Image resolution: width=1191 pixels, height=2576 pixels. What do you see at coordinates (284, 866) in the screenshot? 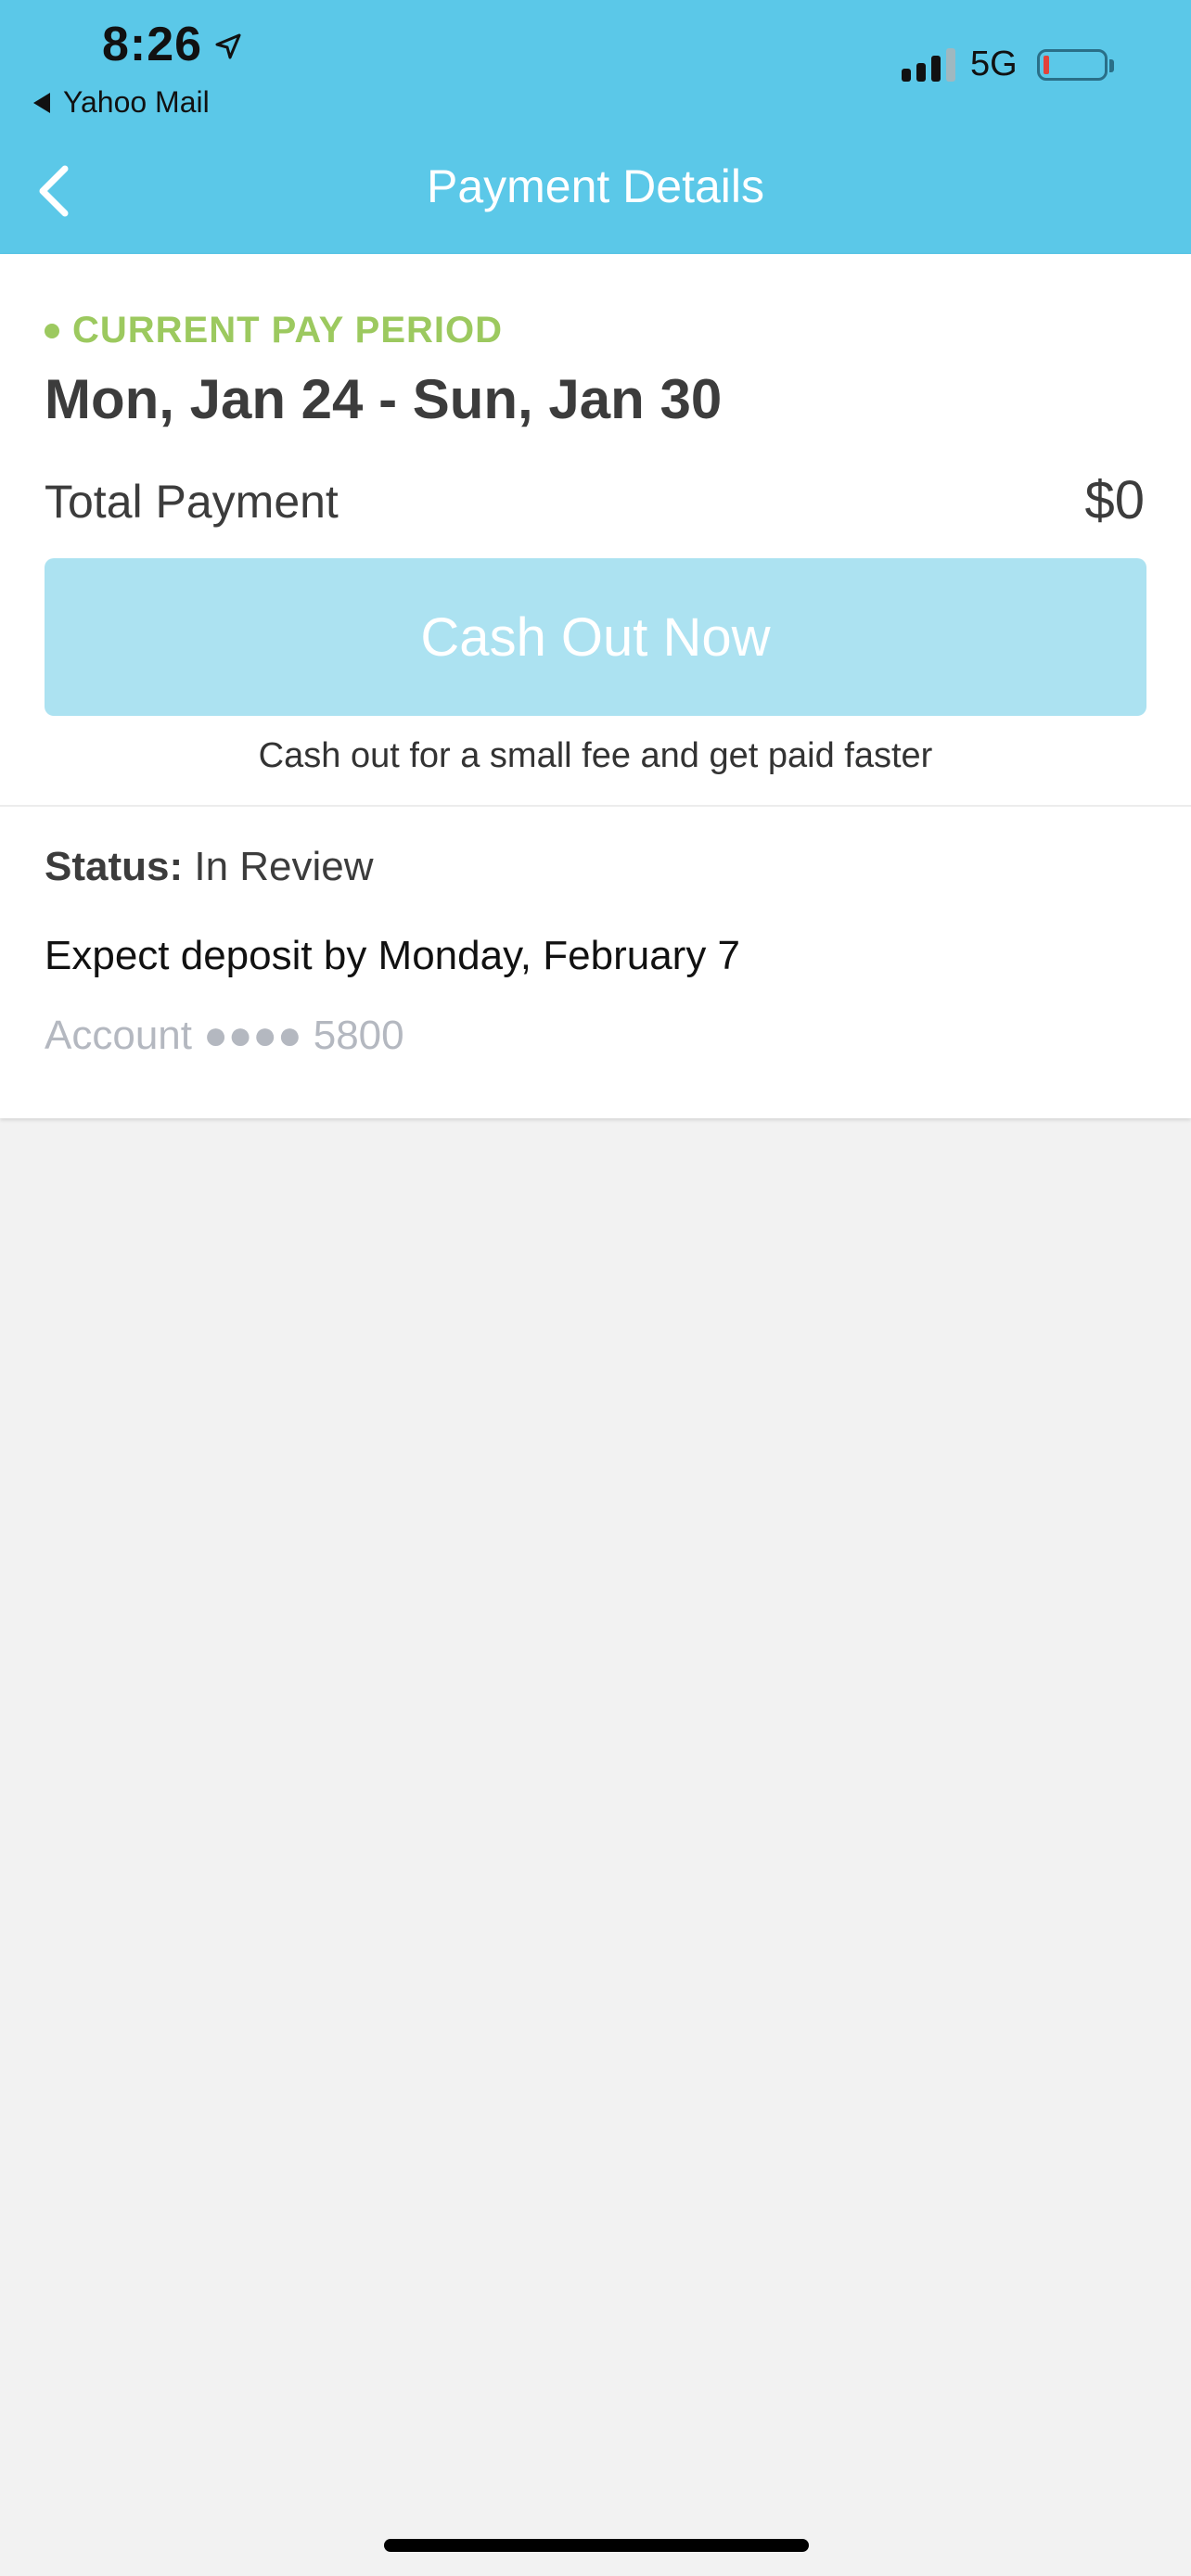
I see `status-value: In Review` at bounding box center [284, 866].